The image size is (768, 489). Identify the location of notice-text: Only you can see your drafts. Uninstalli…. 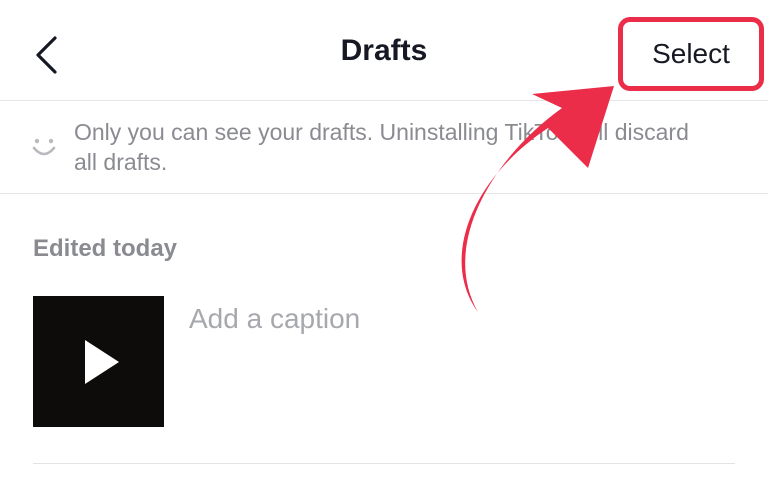
(409, 147).